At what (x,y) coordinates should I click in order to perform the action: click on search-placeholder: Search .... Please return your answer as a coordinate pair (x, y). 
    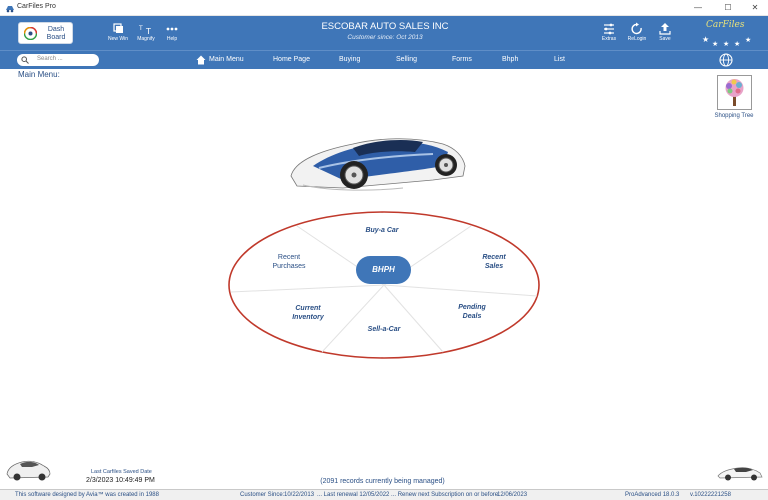
    Looking at the image, I should click on (50, 59).